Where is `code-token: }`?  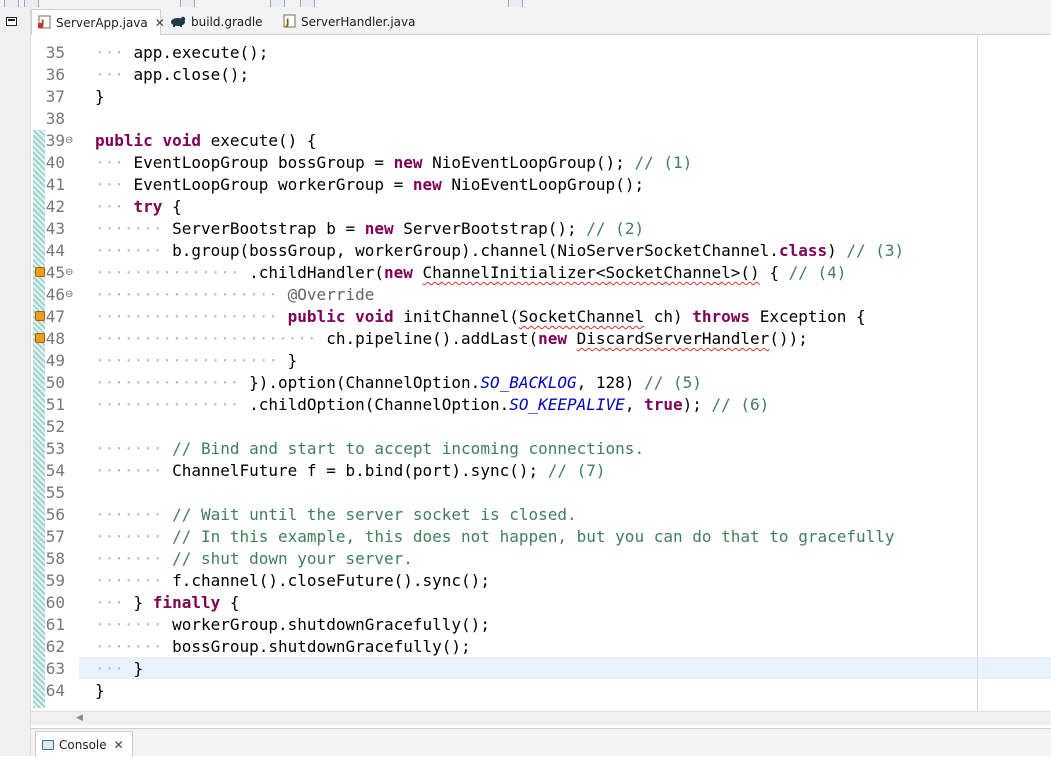
code-token: } is located at coordinates (143, 602).